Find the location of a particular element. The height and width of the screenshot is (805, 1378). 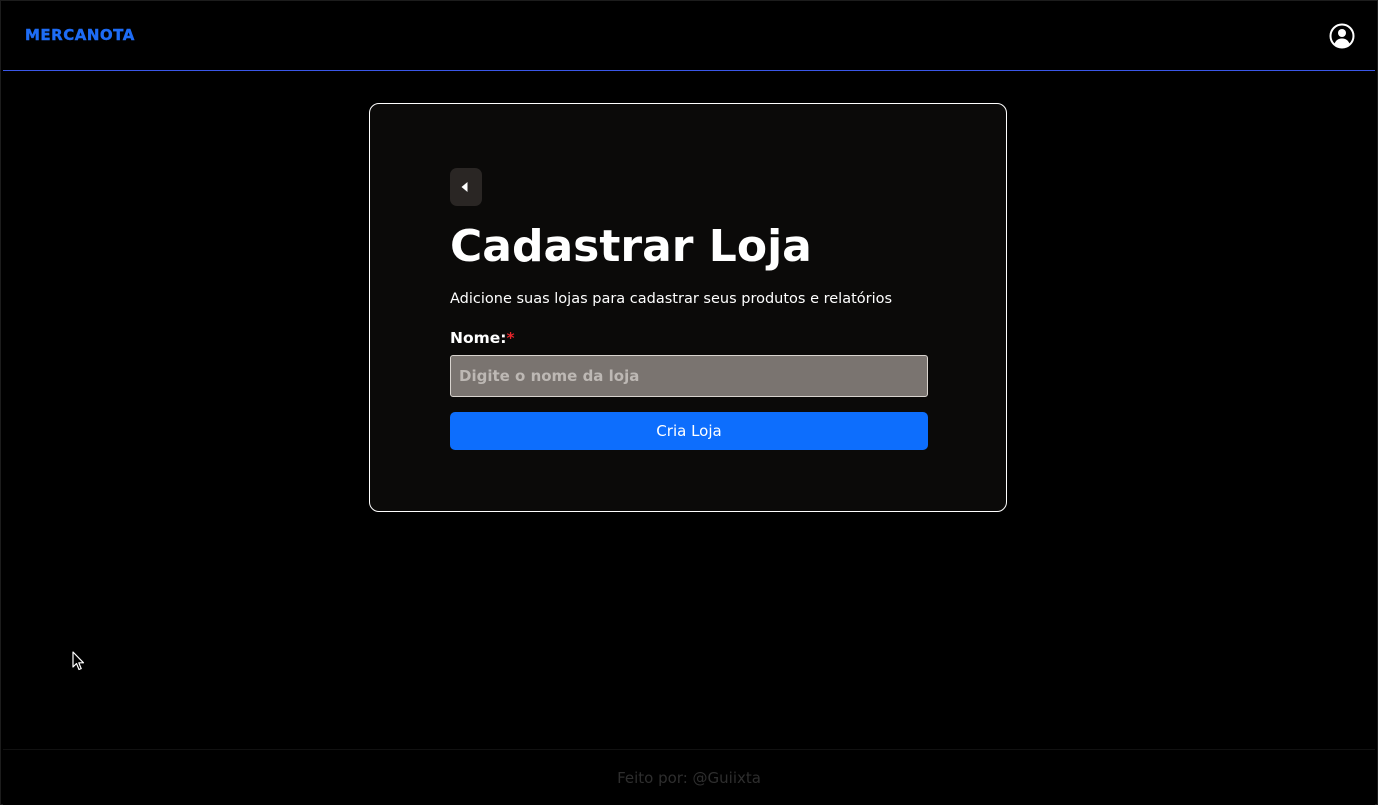

name-field-label: Nome:* is located at coordinates (482, 338).